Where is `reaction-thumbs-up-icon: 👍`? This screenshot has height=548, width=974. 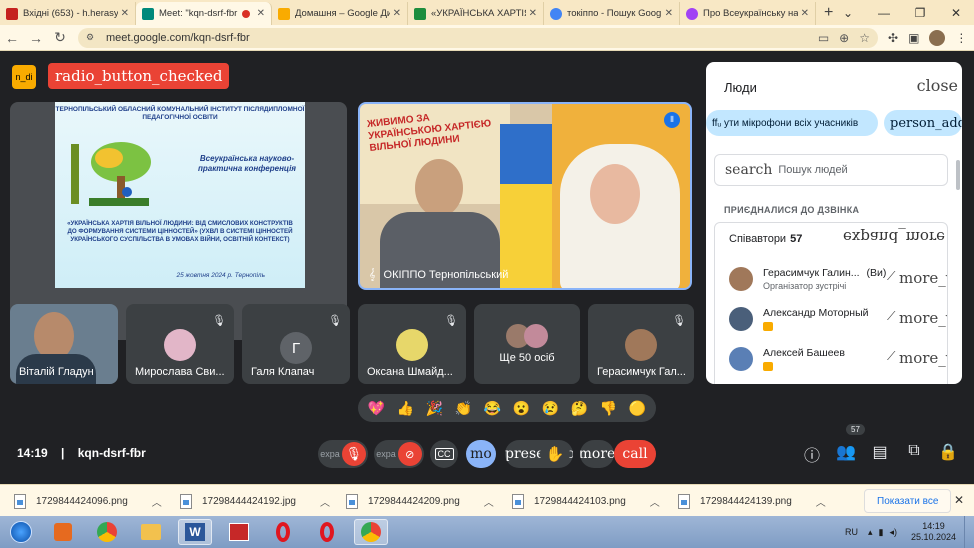
reaction-thumbs-up-icon: 👍 is located at coordinates (405, 408).